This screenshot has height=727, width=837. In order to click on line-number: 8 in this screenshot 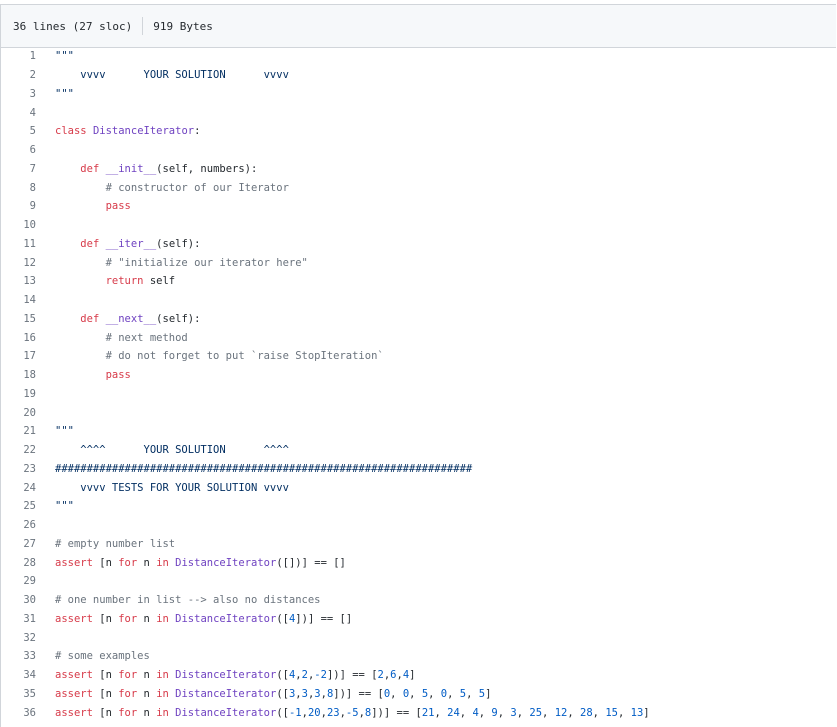, I will do `click(18, 188)`.